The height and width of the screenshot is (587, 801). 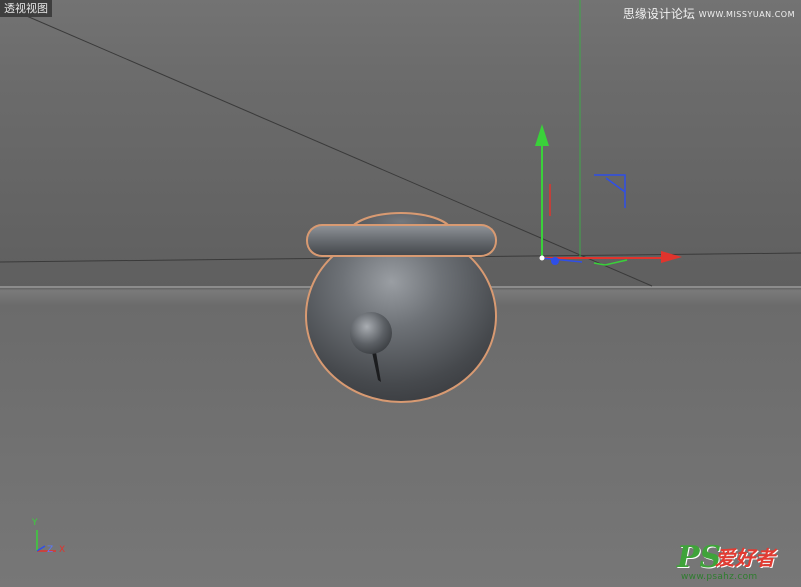 What do you see at coordinates (746, 14) in the screenshot?
I see `watermark-top-site: WWW.MISSYUAN.COM` at bounding box center [746, 14].